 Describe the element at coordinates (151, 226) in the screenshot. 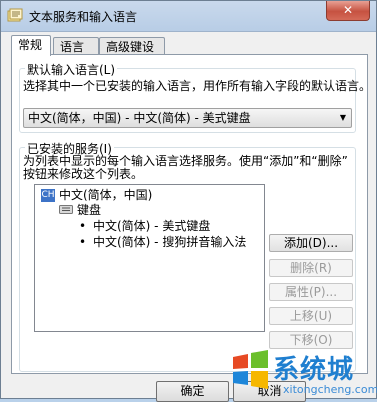

I see `tree-item-service: 中文(简体) - 美式键盘` at that location.